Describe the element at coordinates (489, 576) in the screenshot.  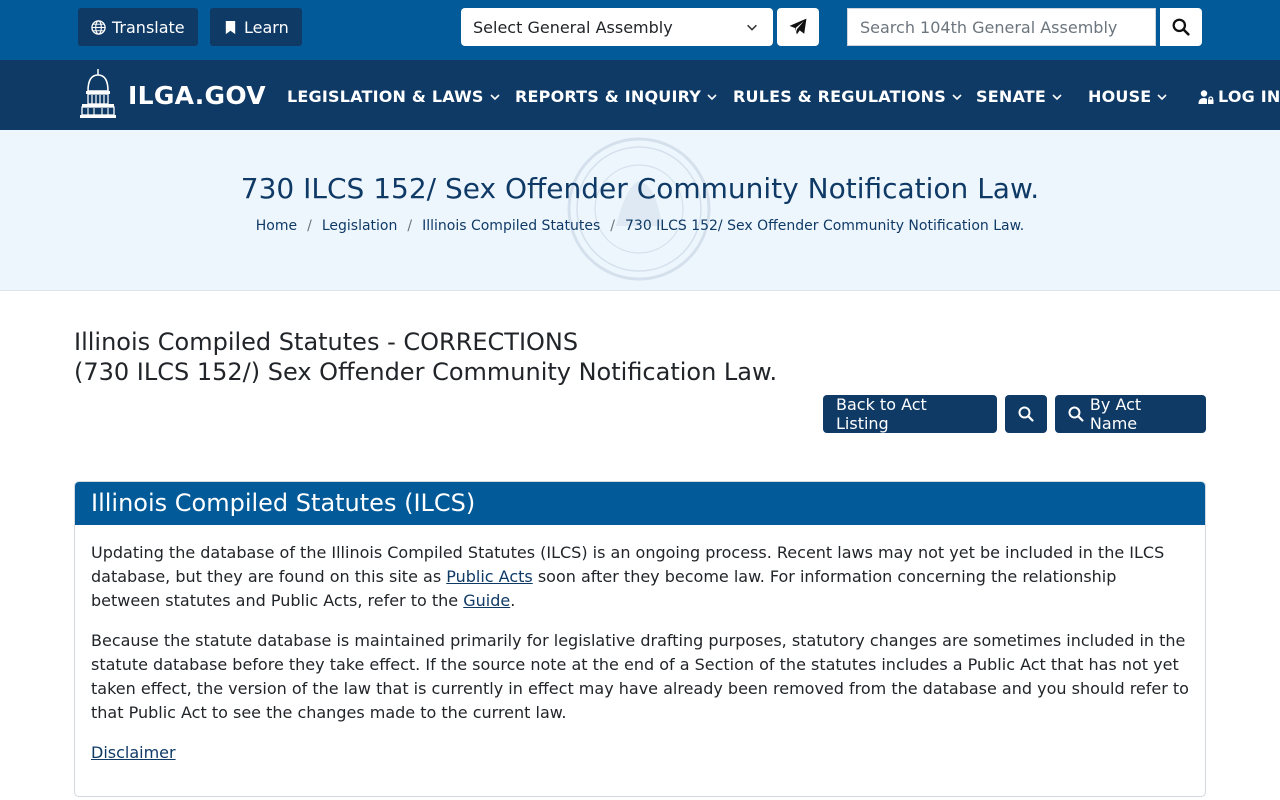
I see `public-acts-link: Public Acts` at that location.